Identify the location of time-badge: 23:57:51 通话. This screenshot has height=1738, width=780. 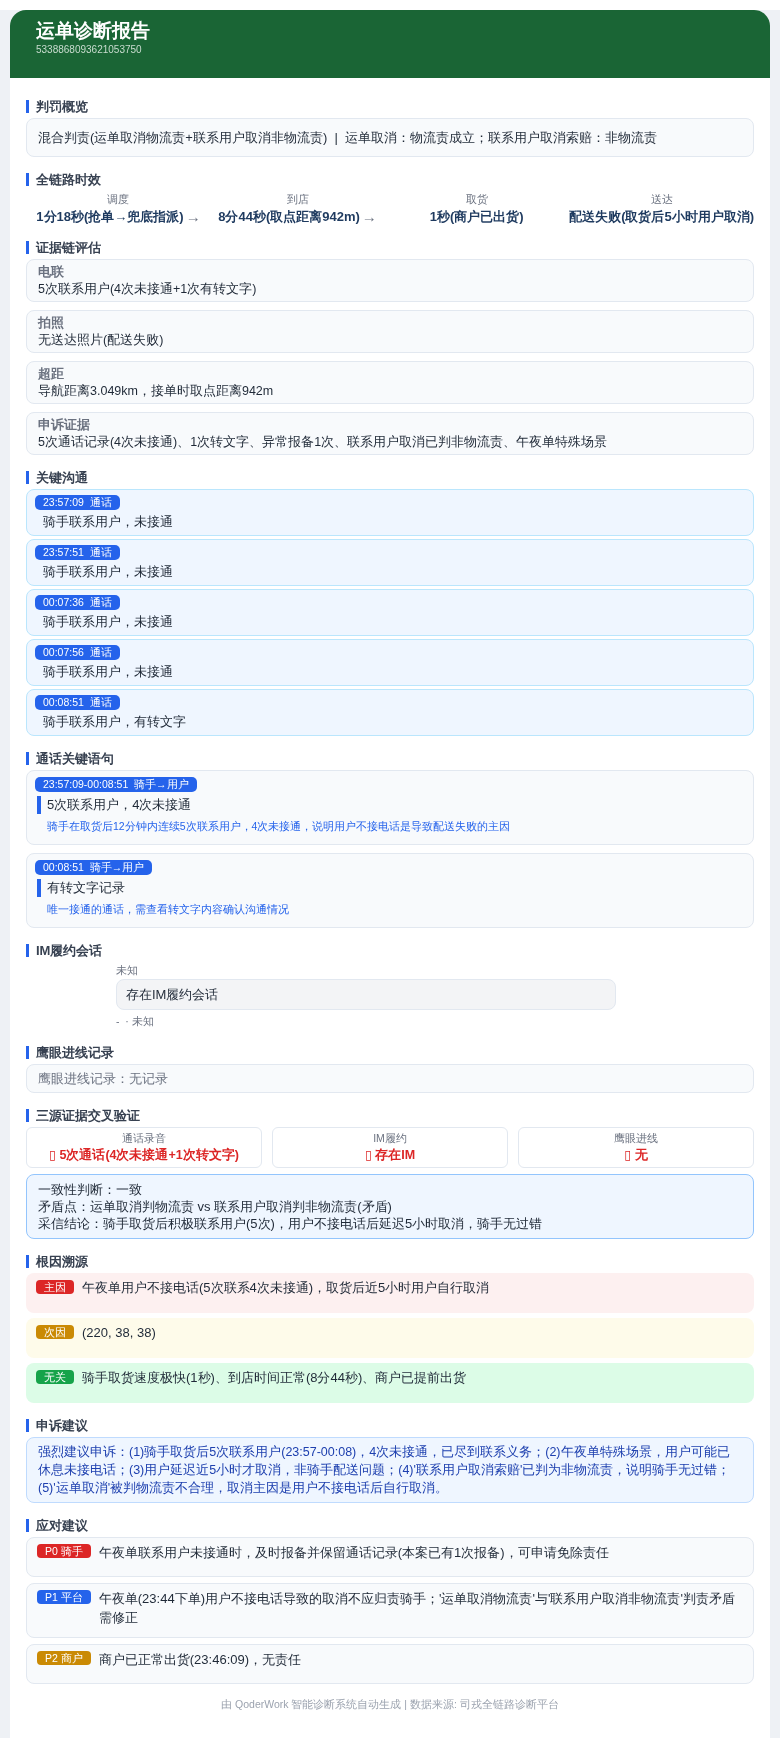
(77, 552).